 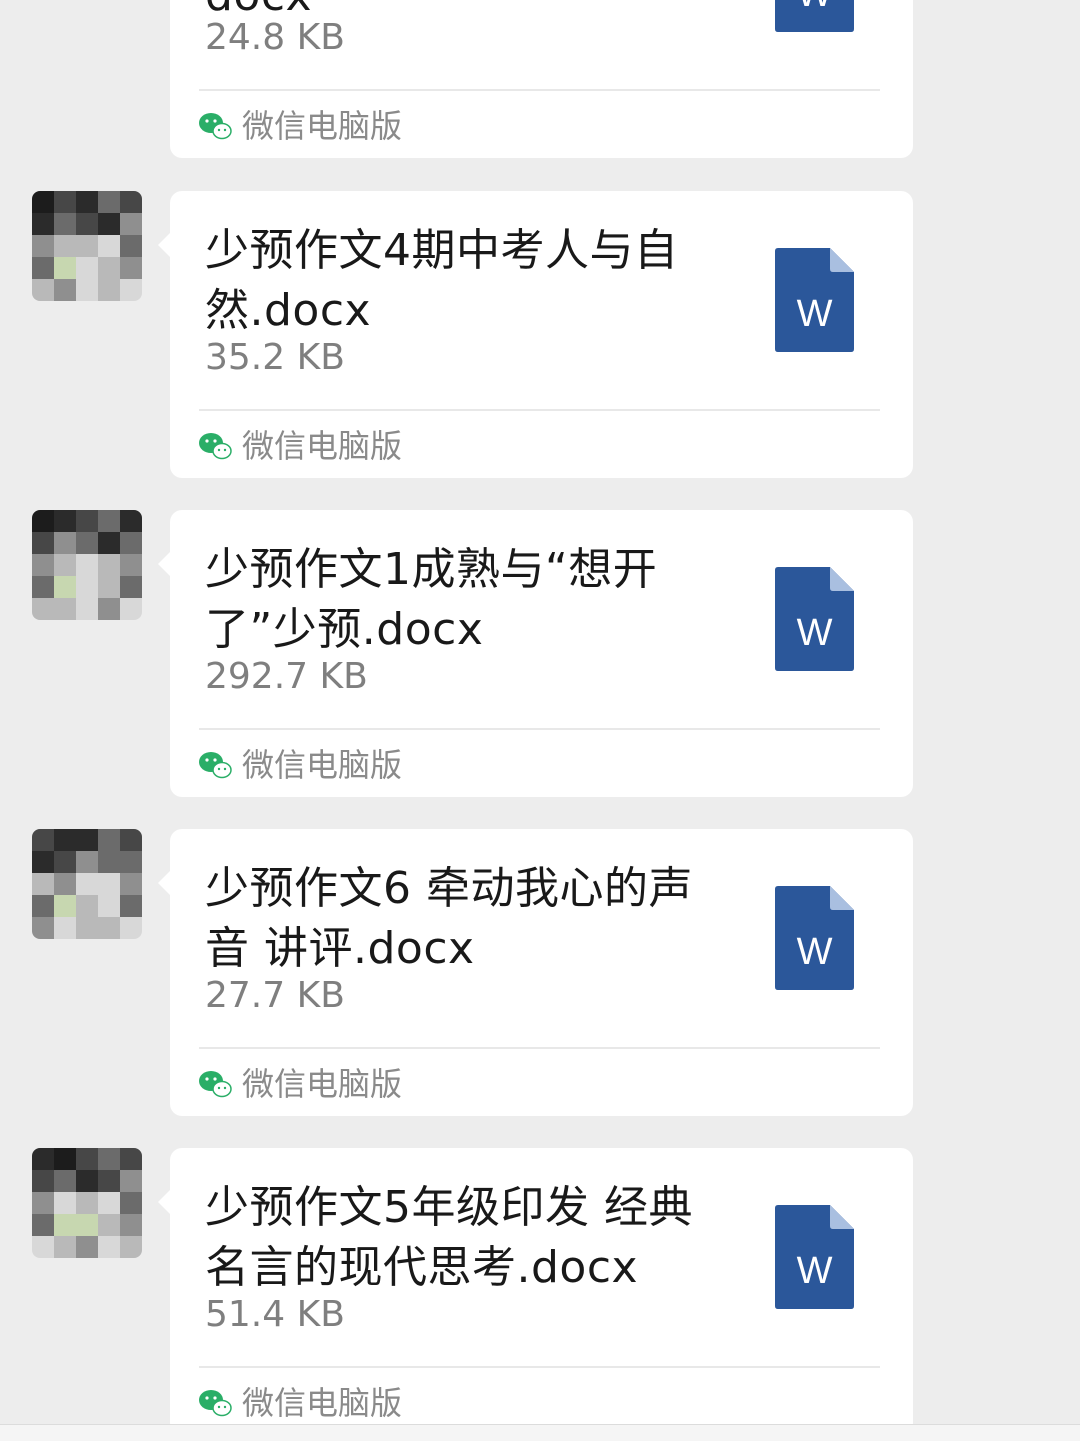 I want to click on file-size: 35.2 KB, so click(x=275, y=357).